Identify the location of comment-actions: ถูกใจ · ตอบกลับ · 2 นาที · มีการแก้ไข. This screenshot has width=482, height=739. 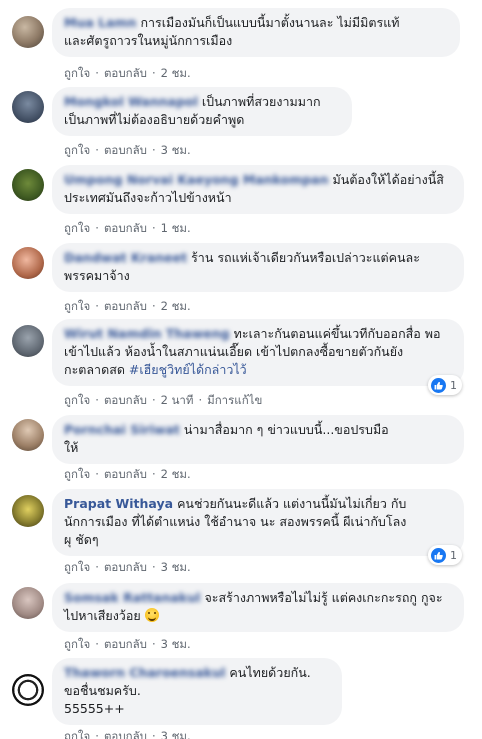
(163, 401).